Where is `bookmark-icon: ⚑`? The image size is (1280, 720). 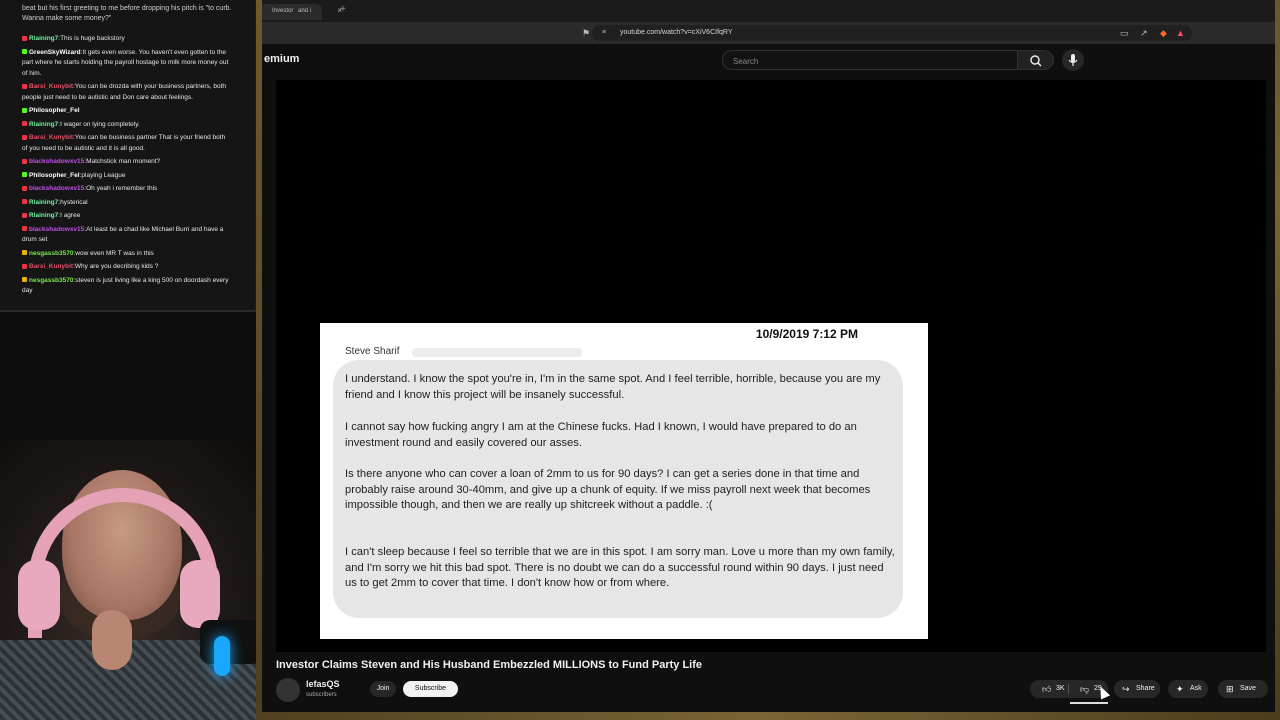 bookmark-icon: ⚑ is located at coordinates (586, 33).